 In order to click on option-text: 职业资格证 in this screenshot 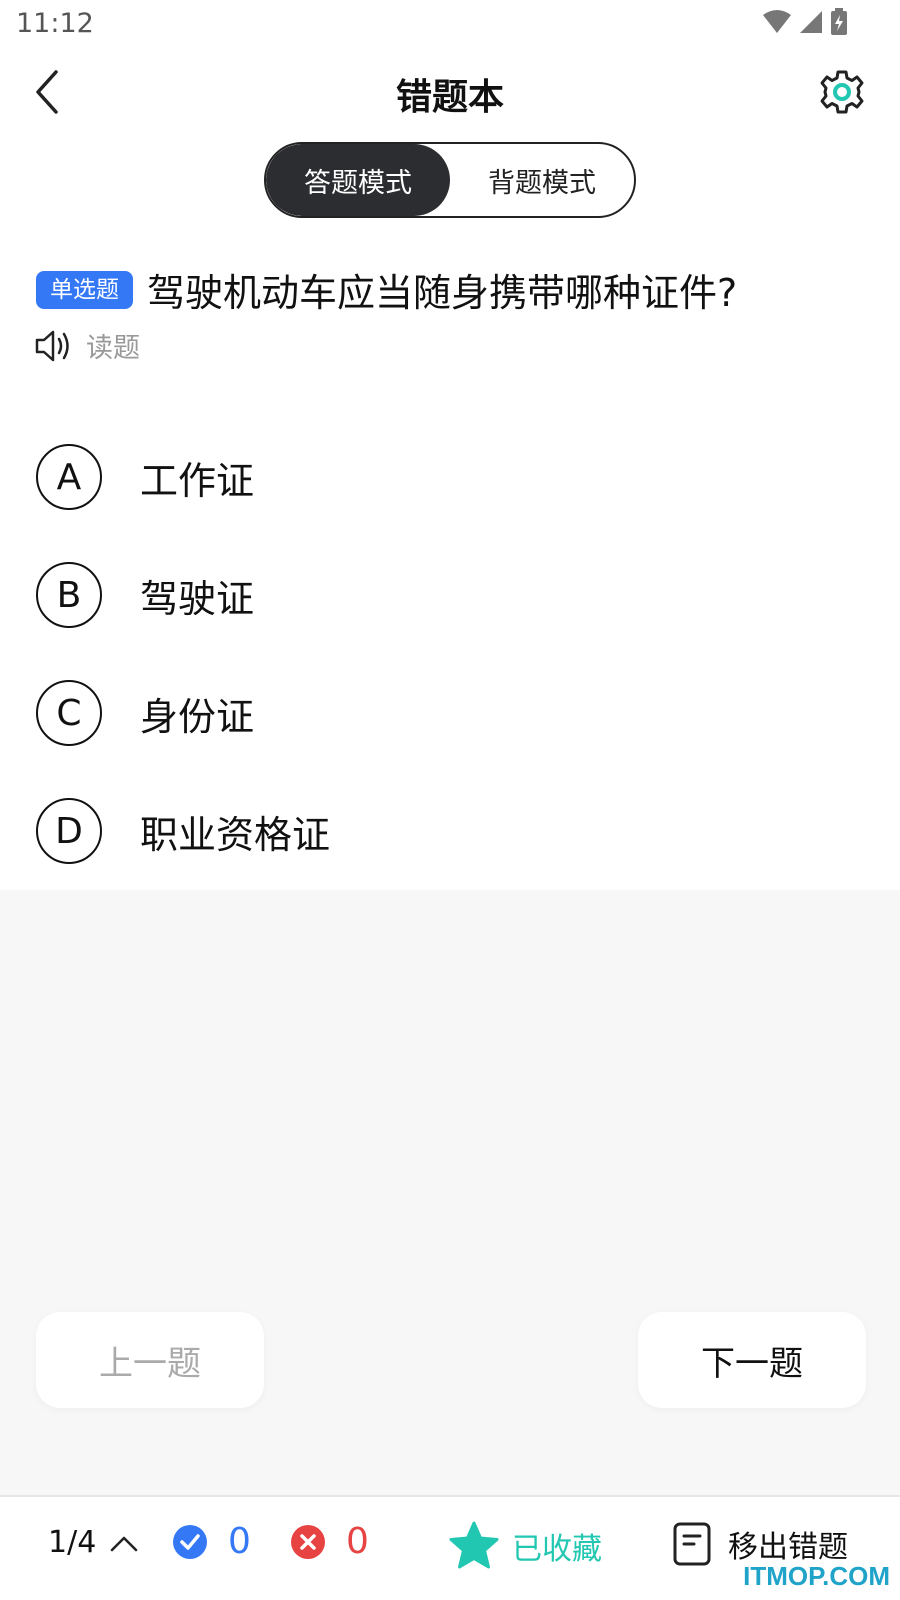, I will do `click(235, 834)`.